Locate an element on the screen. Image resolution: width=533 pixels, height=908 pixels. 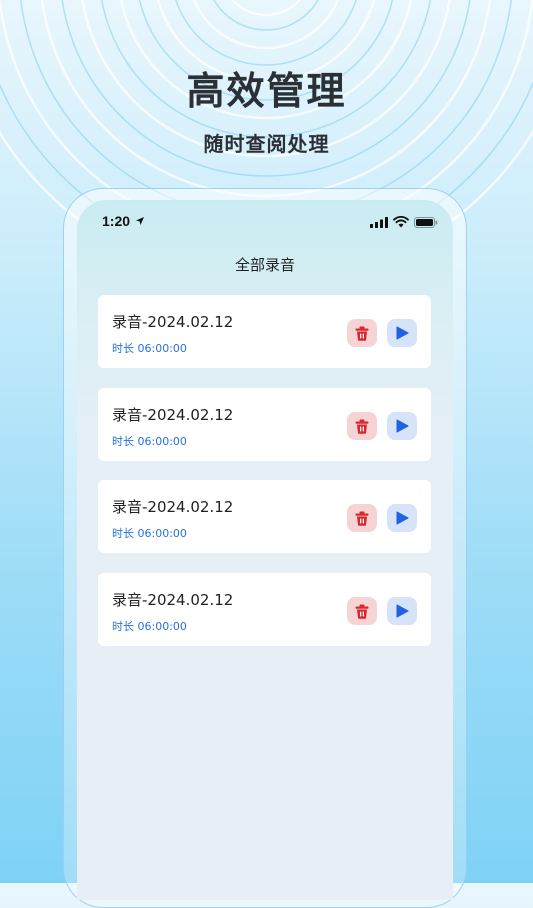
battery-icon is located at coordinates (426, 222).